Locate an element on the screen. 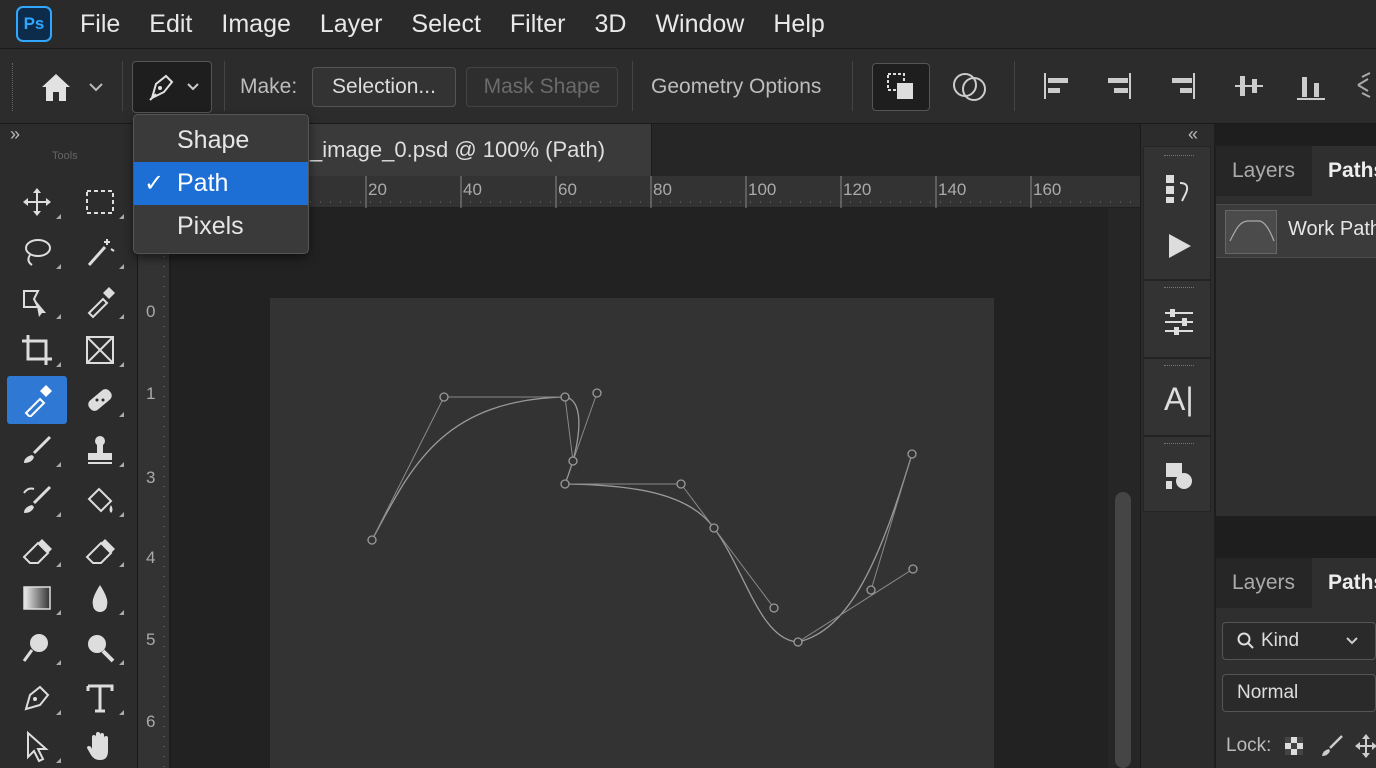 This screenshot has width=1376, height=768. kind-label: Kind is located at coordinates (1280, 640).